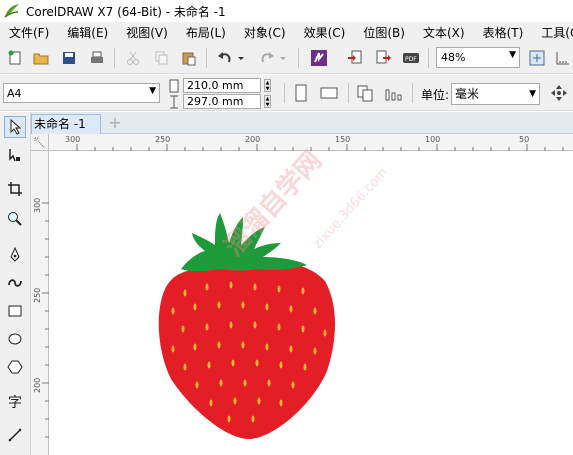 This screenshot has height=455, width=573. What do you see at coordinates (15, 339) in the screenshot?
I see `ellipse-tool-icon` at bounding box center [15, 339].